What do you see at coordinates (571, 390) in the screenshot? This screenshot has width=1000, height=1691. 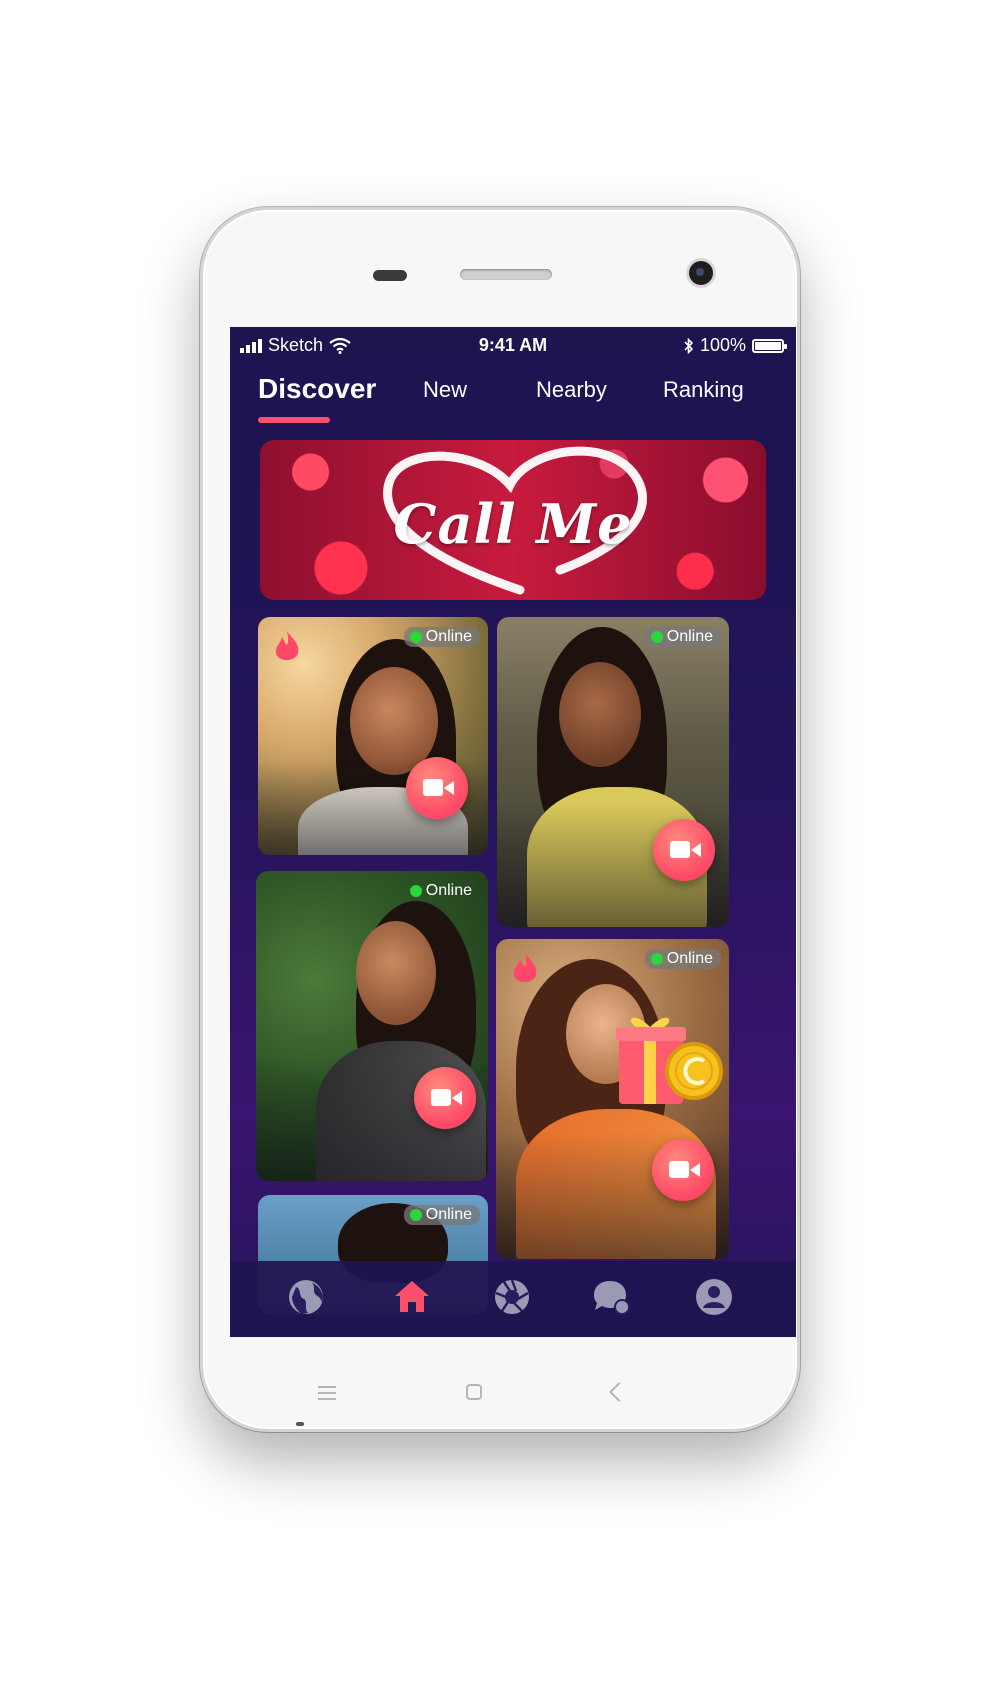 I see `tab-nearby: Nearby` at bounding box center [571, 390].